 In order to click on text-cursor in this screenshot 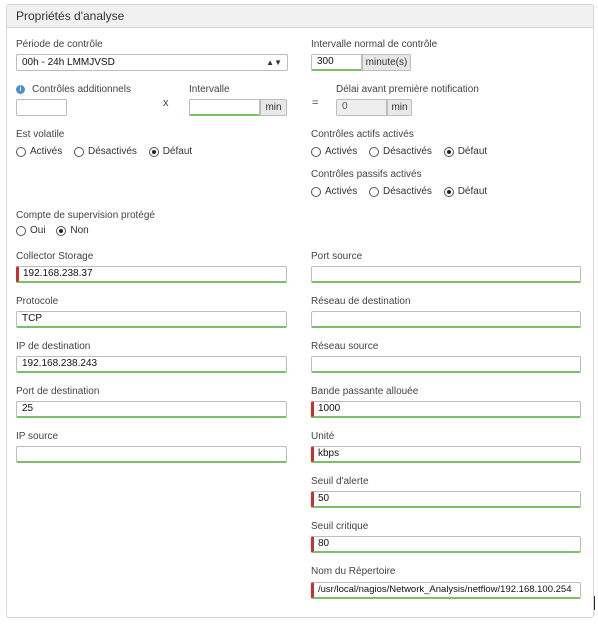, I will do `click(594, 603)`.